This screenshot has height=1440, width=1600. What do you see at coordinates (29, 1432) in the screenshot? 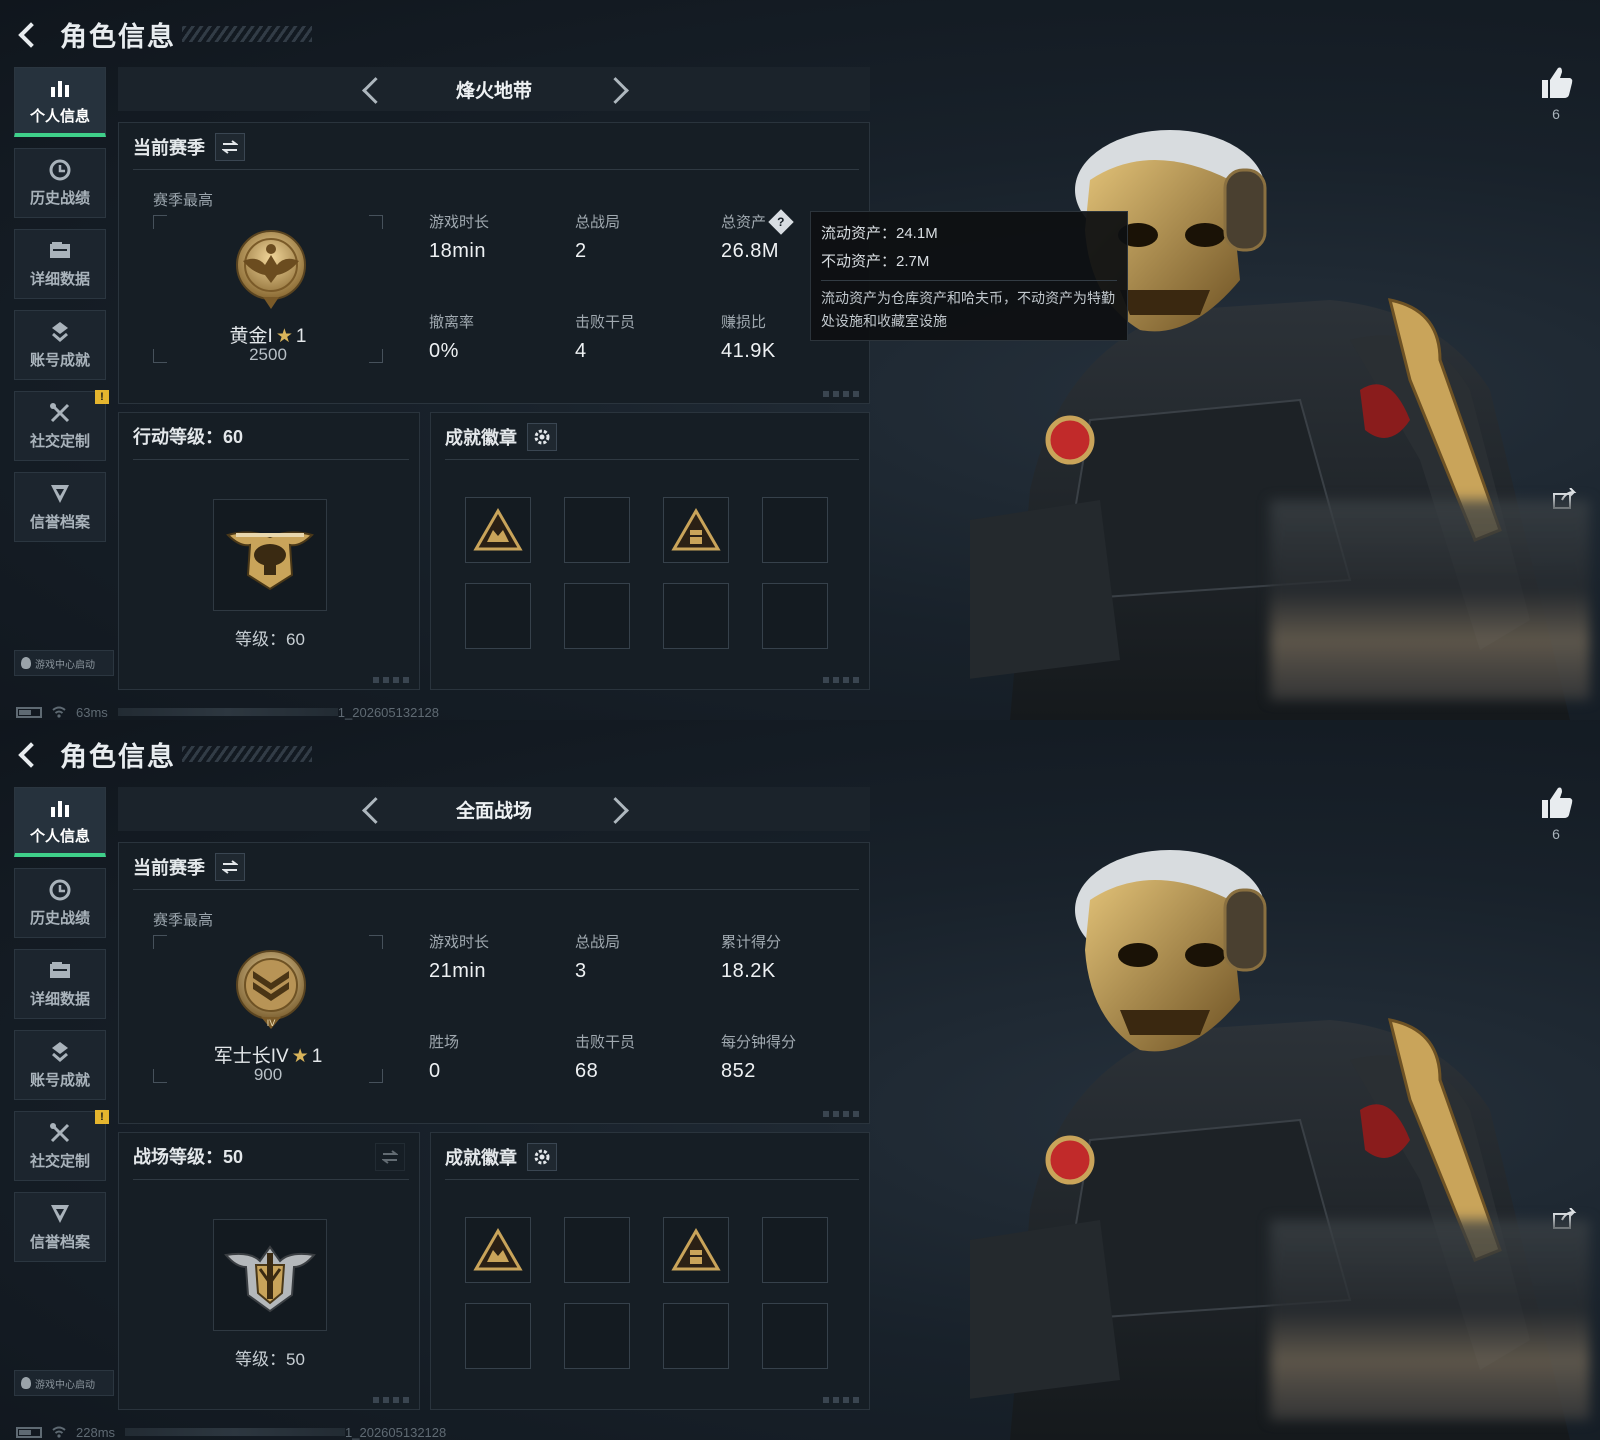
I see `battery-icon` at bounding box center [29, 1432].